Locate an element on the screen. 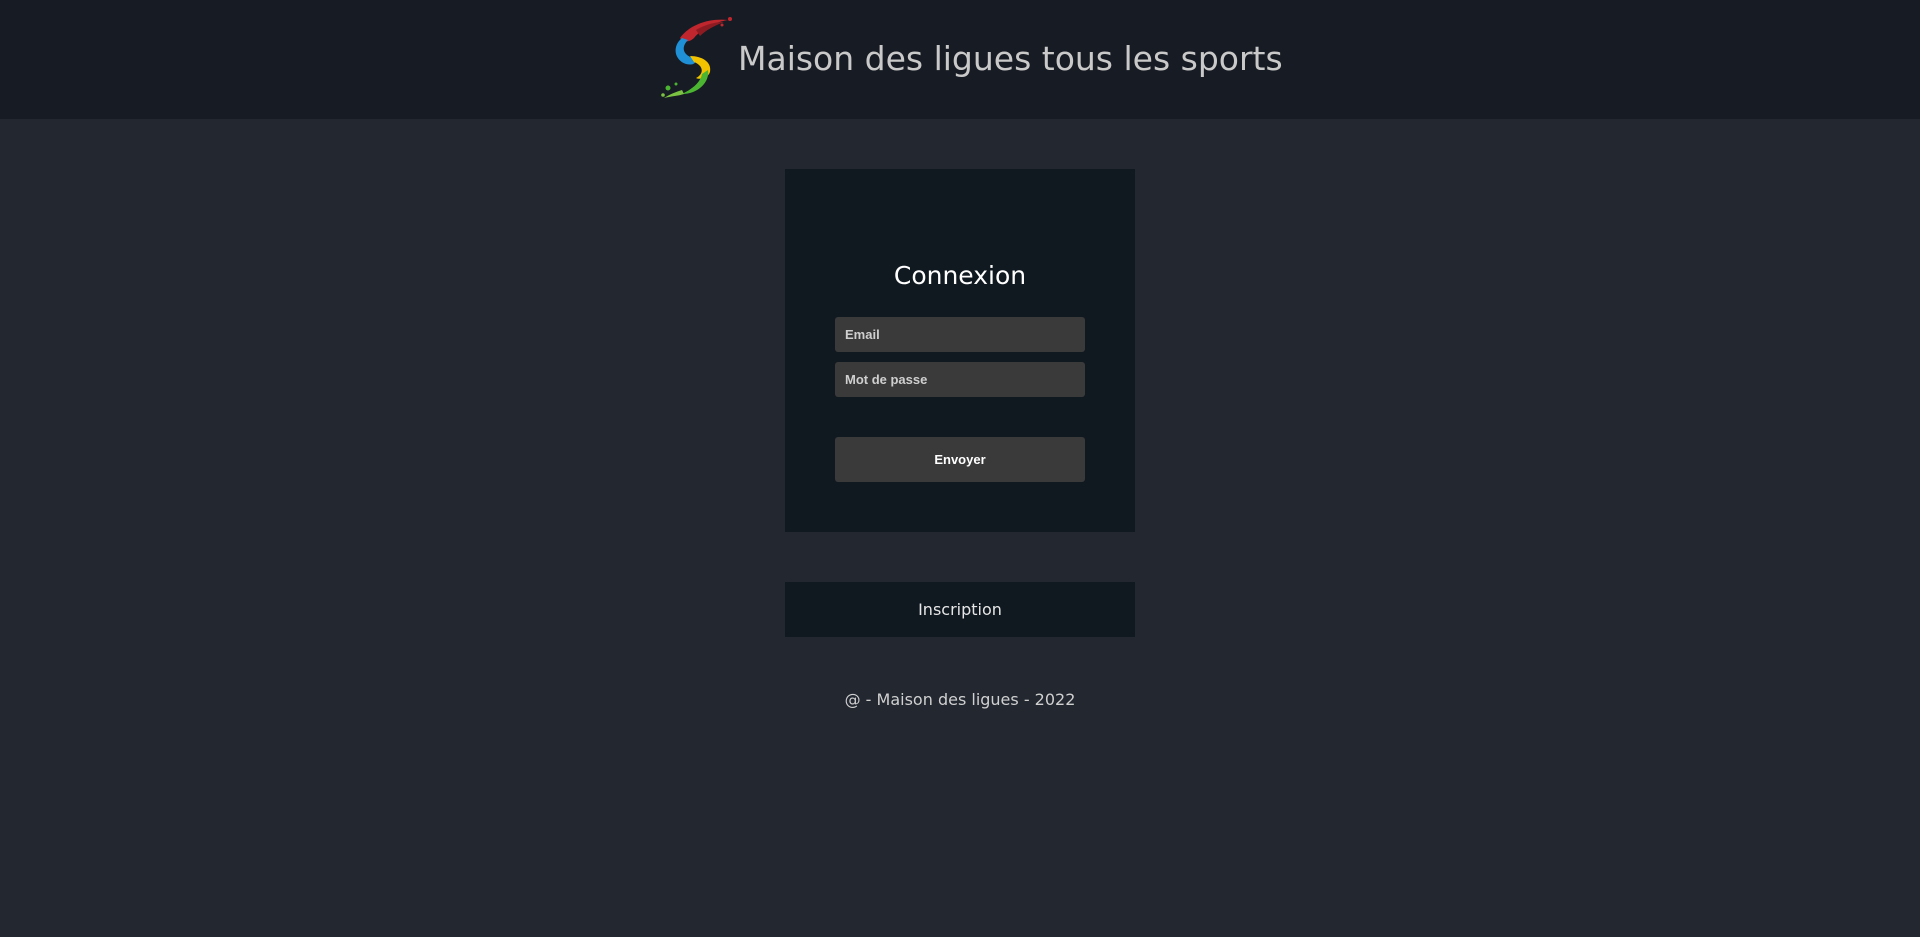 The height and width of the screenshot is (937, 1920). brand: Maison des ligues tous les sports is located at coordinates (971, 58).